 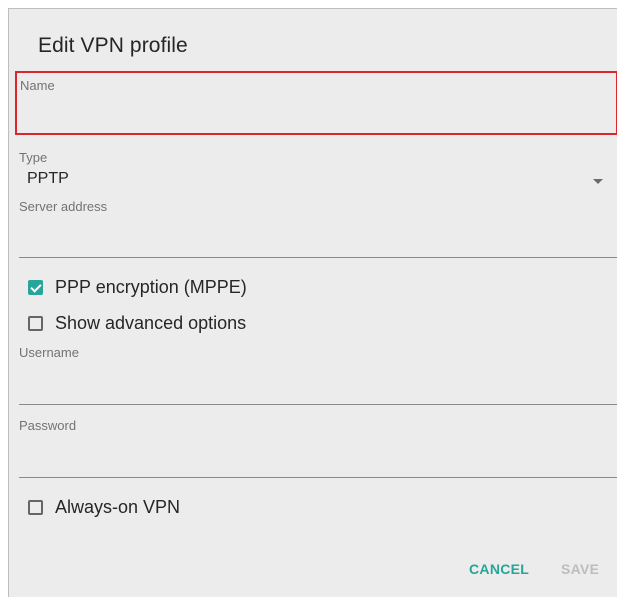 What do you see at coordinates (48, 178) in the screenshot?
I see `type-value: PPTP` at bounding box center [48, 178].